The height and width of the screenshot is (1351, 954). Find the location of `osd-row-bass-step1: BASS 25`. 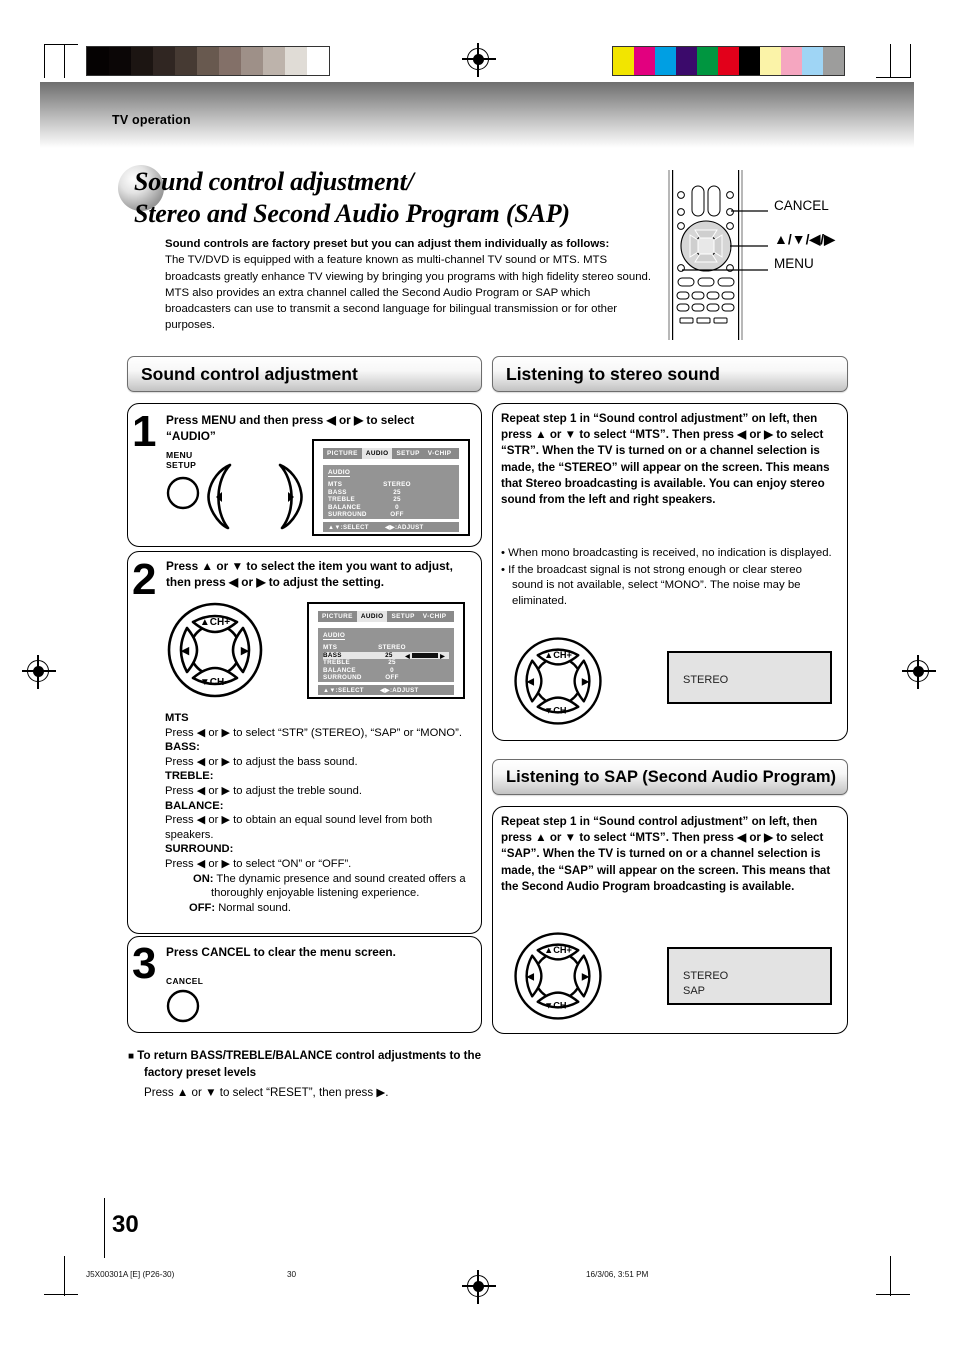

osd-row-bass-step1: BASS 25 is located at coordinates (391, 493).